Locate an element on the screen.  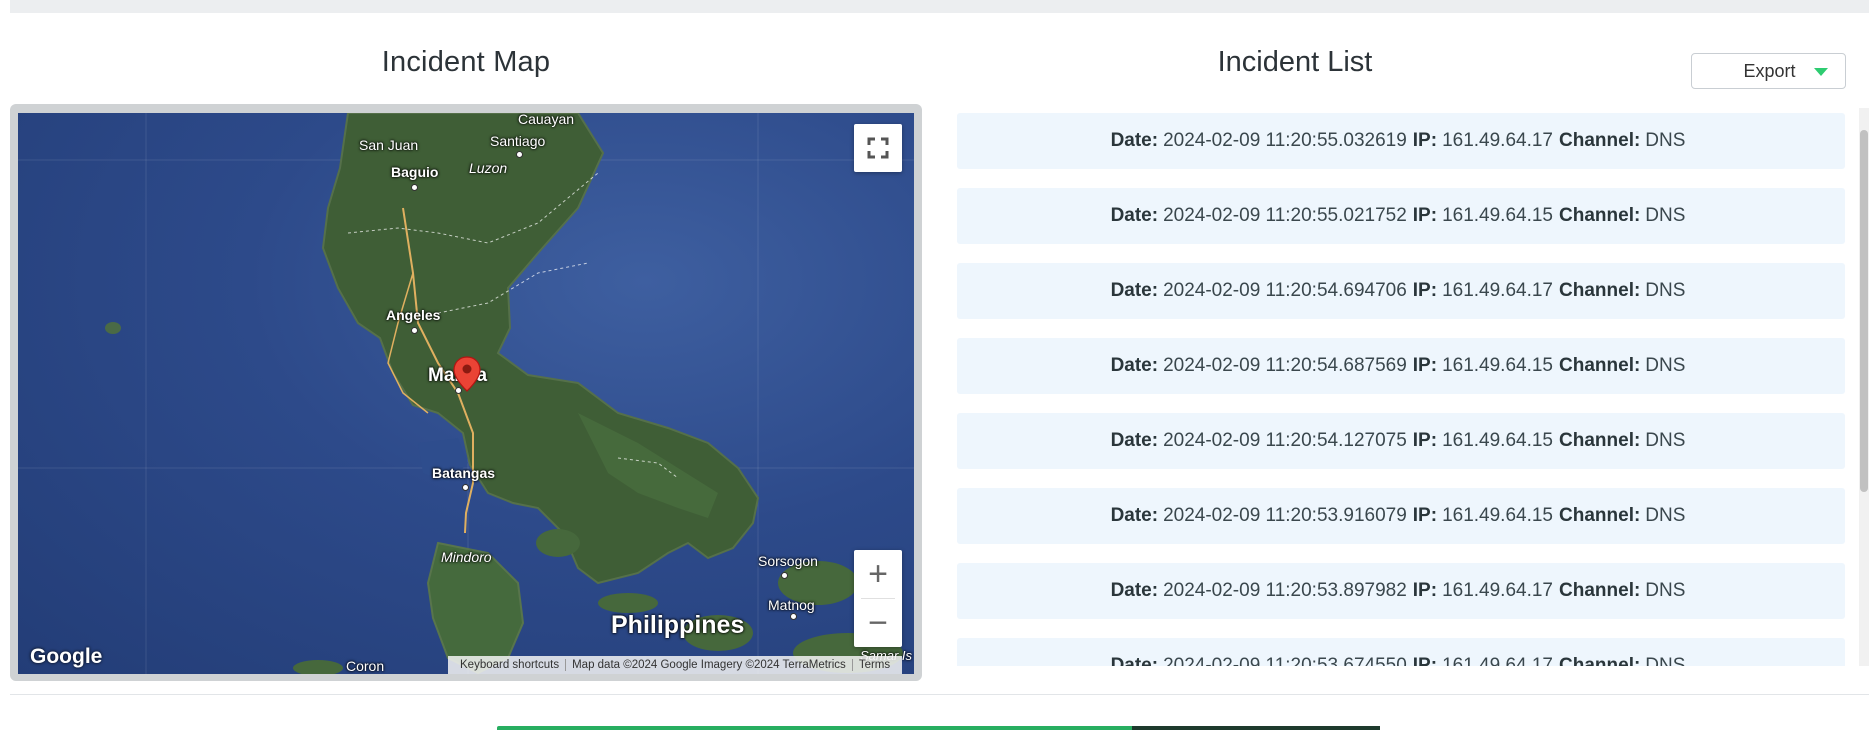
fullscreen-button is located at coordinates (878, 148).